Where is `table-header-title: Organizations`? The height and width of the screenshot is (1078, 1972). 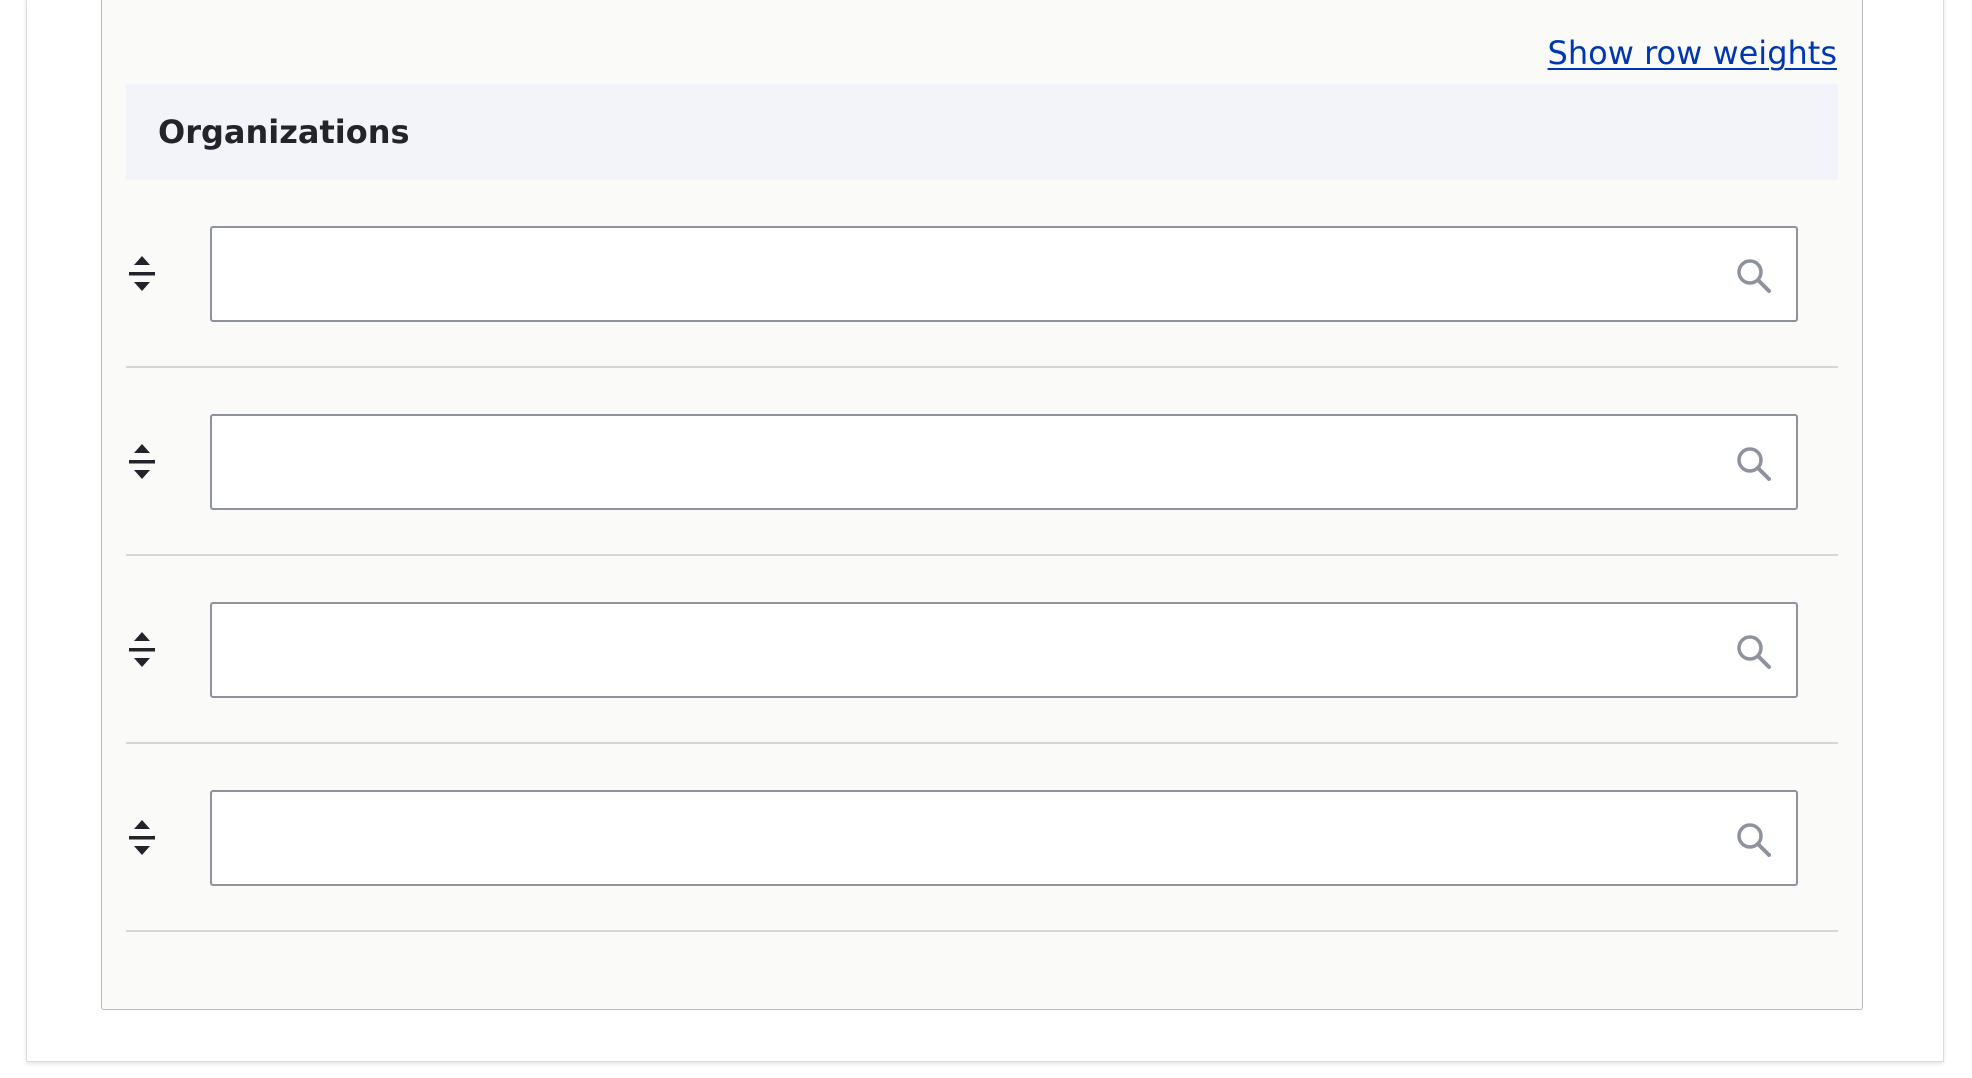 table-header-title: Organizations is located at coordinates (284, 132).